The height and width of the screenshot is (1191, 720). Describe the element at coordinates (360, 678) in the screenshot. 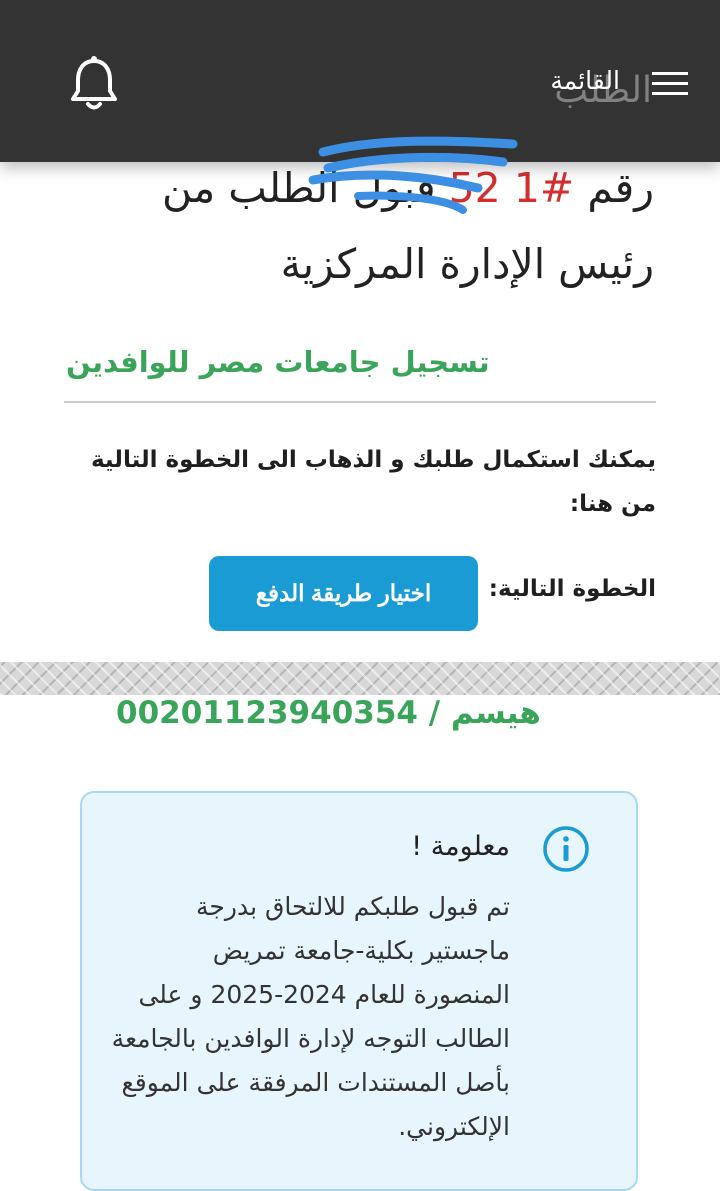

I see `decorative-pattern-strip` at that location.